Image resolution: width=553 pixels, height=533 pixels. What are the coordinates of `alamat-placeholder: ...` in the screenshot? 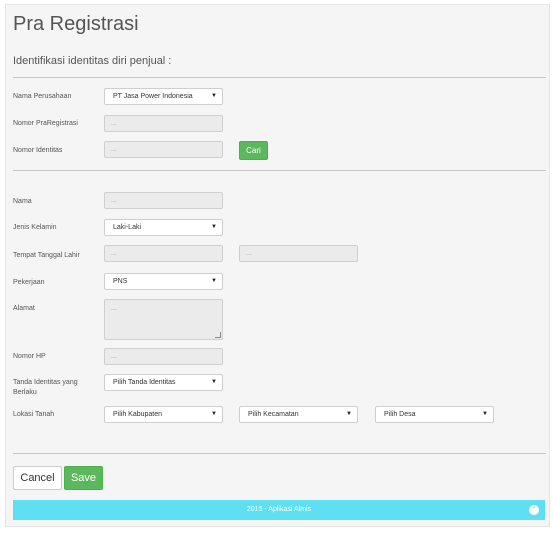 It's located at (114, 308).